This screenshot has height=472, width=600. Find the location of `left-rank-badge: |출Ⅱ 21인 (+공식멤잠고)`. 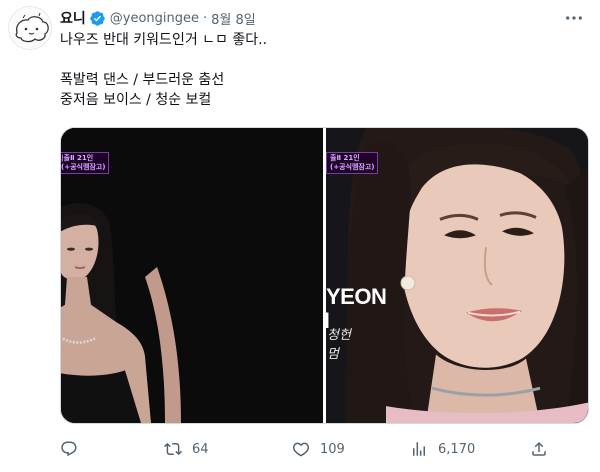

left-rank-badge: |출Ⅱ 21인 (+공식멤잠고) is located at coordinates (85, 163).